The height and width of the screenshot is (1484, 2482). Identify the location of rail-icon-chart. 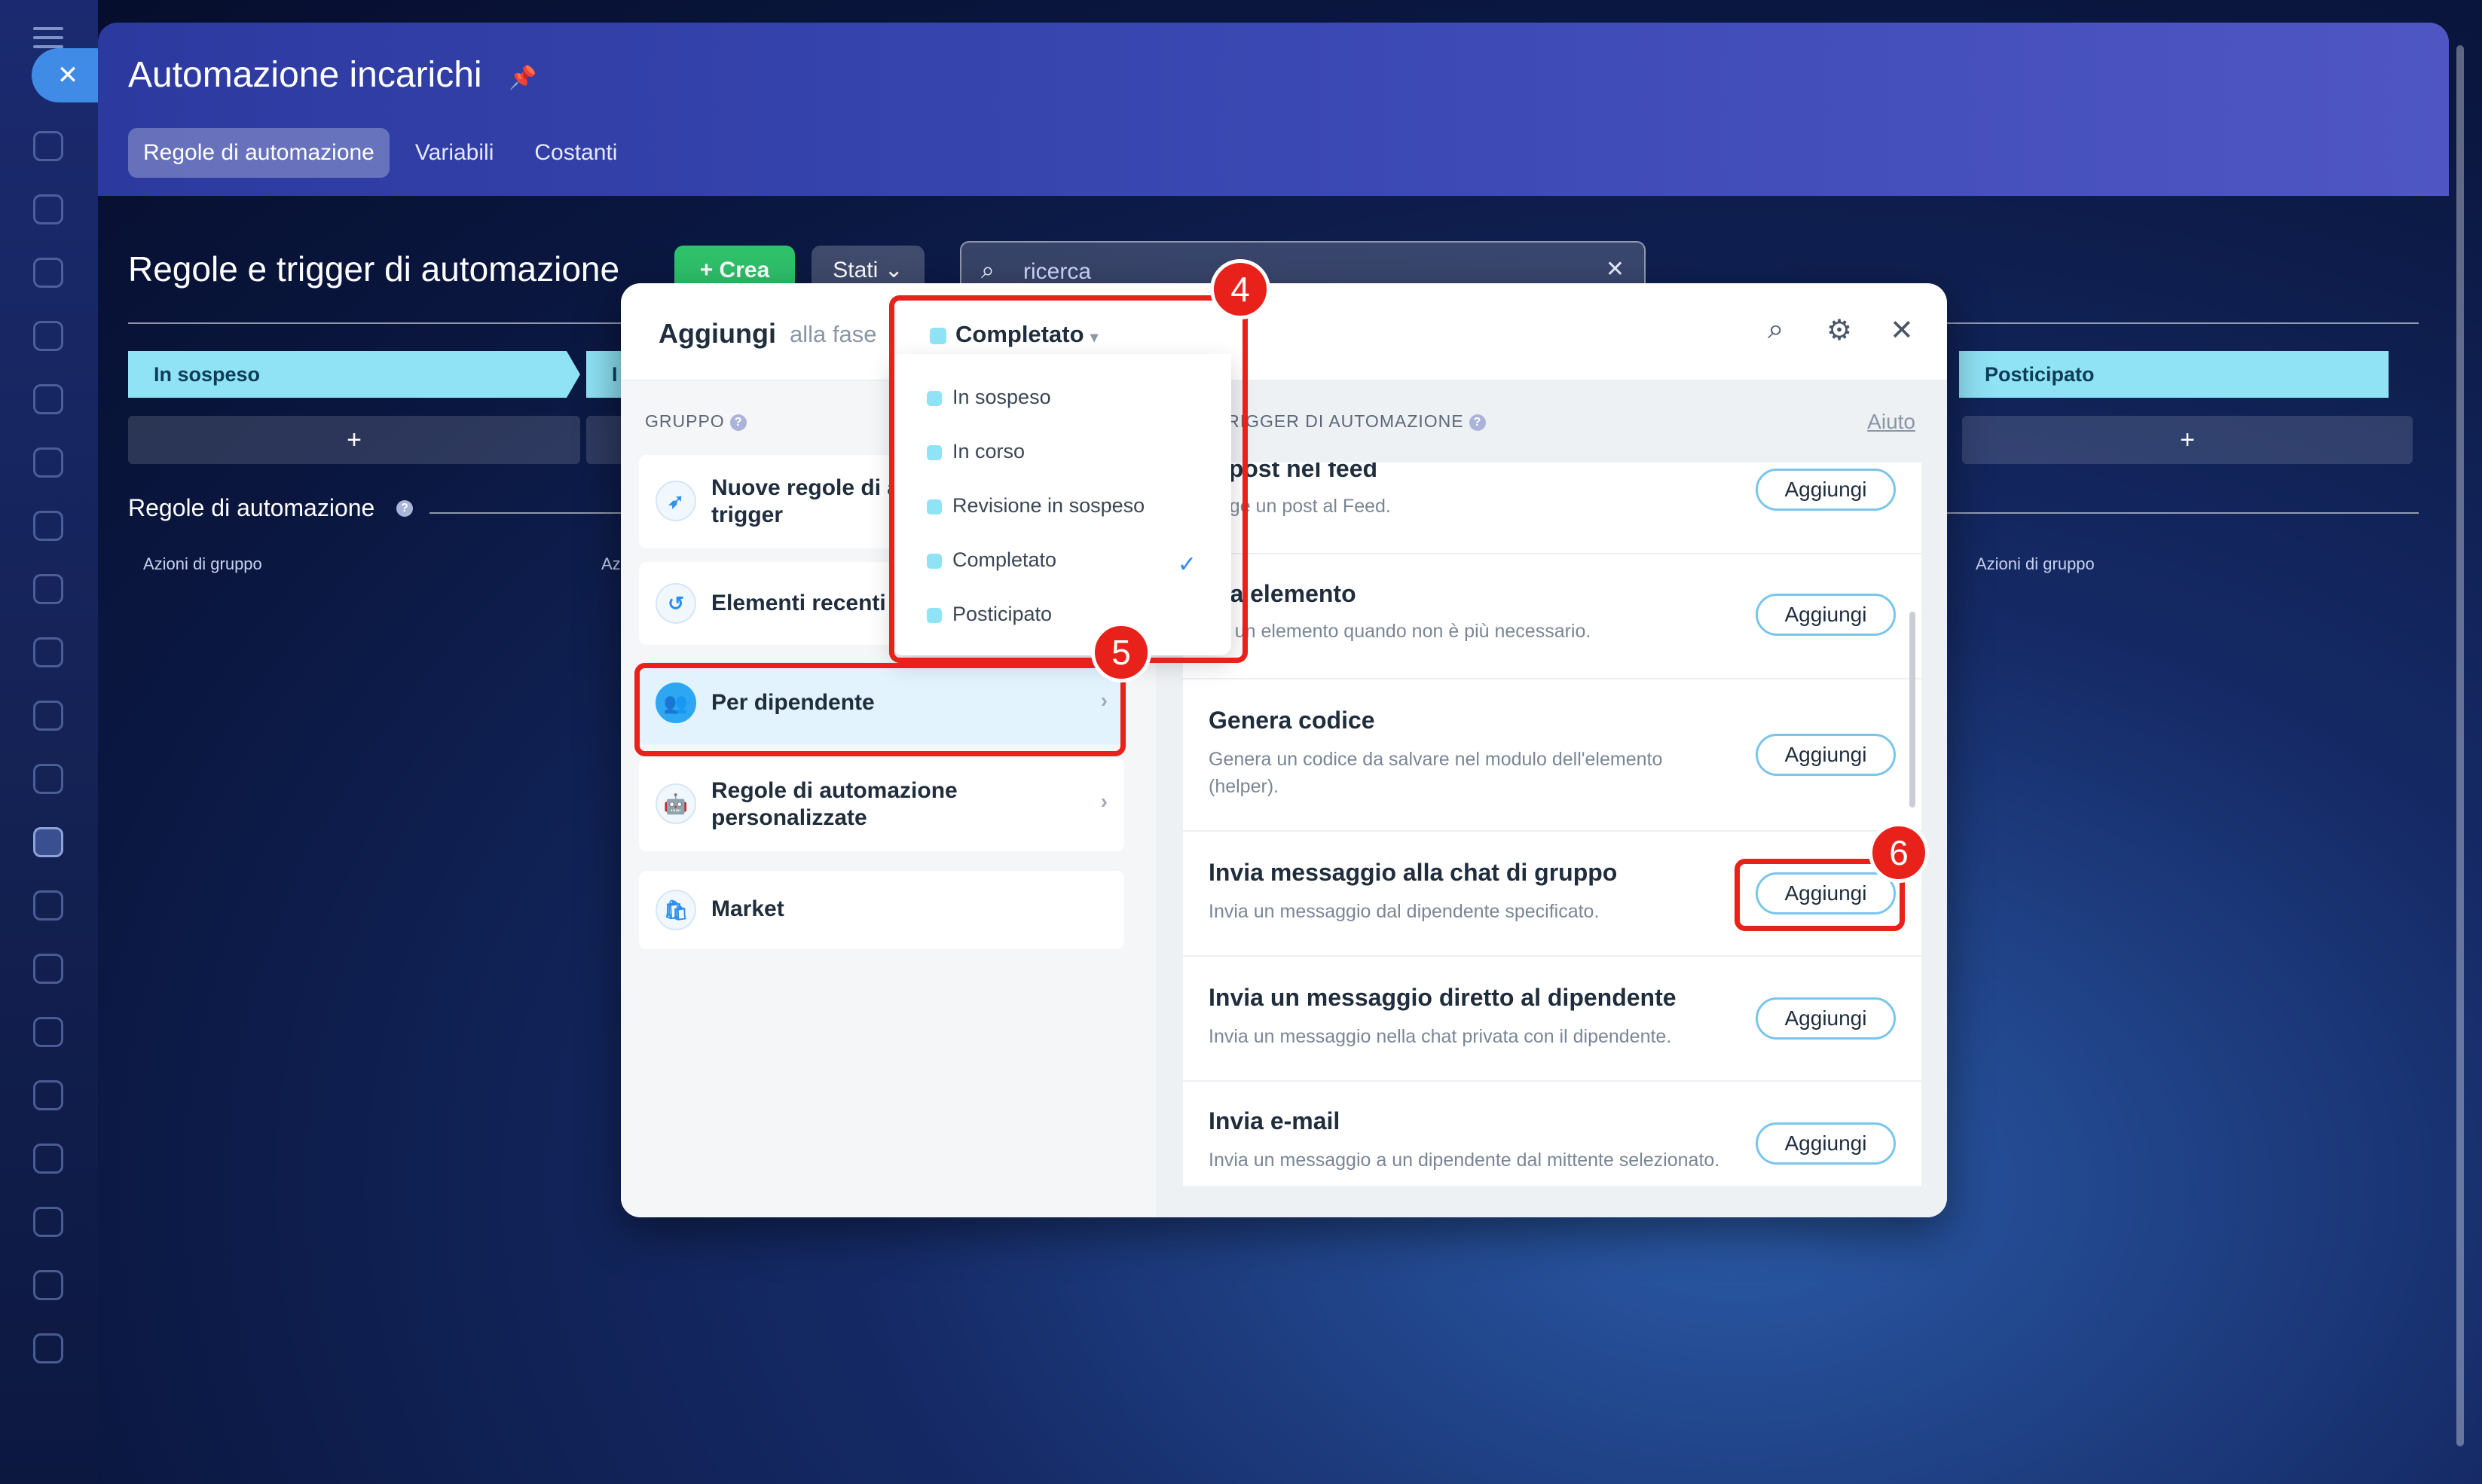
(48, 1348).